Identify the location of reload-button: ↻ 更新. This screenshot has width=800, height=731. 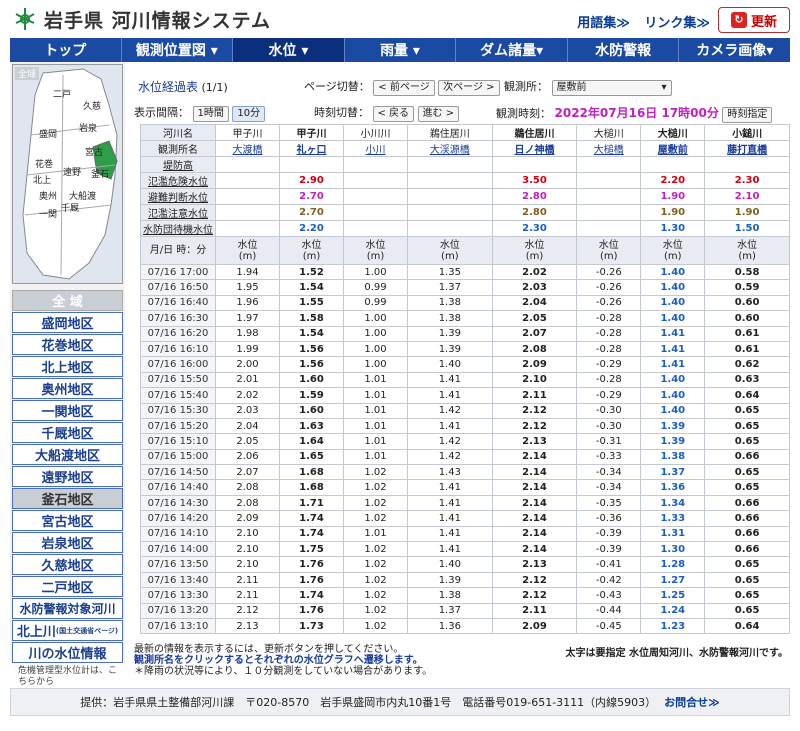
(754, 20).